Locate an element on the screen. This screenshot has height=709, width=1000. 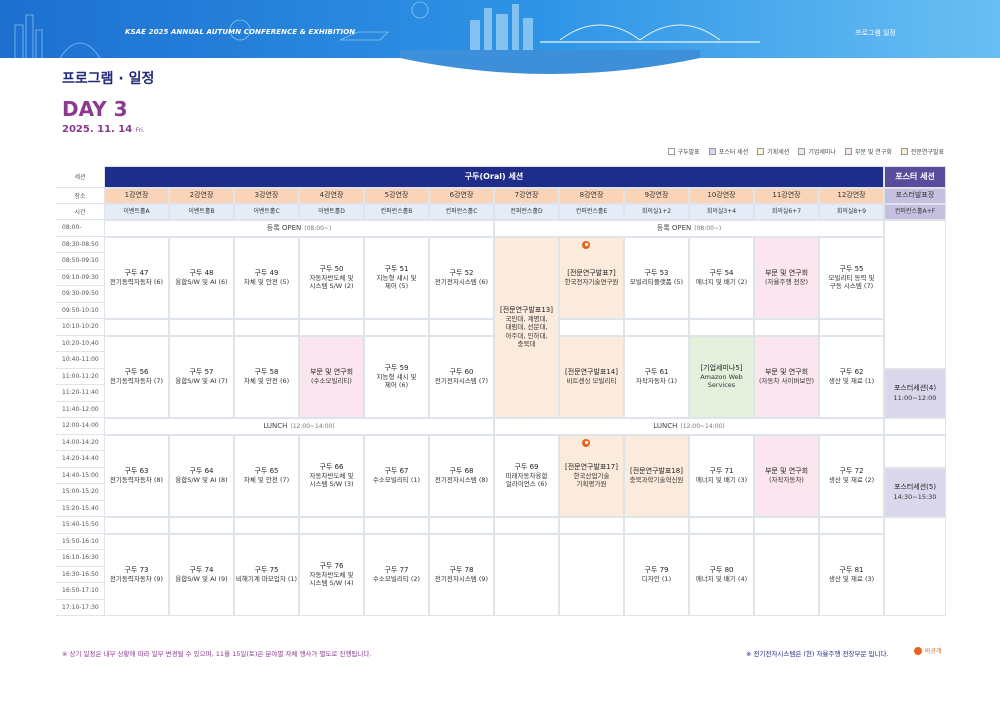
time-slot: 08:50-09:10 is located at coordinates (80, 261).